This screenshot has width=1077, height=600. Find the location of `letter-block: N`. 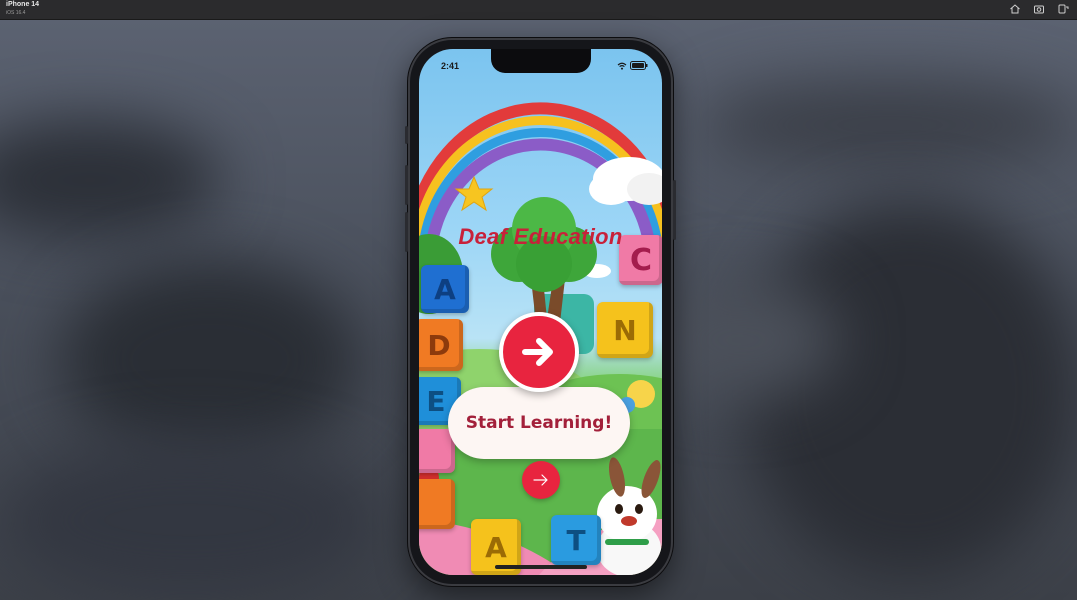

letter-block: N is located at coordinates (625, 330).